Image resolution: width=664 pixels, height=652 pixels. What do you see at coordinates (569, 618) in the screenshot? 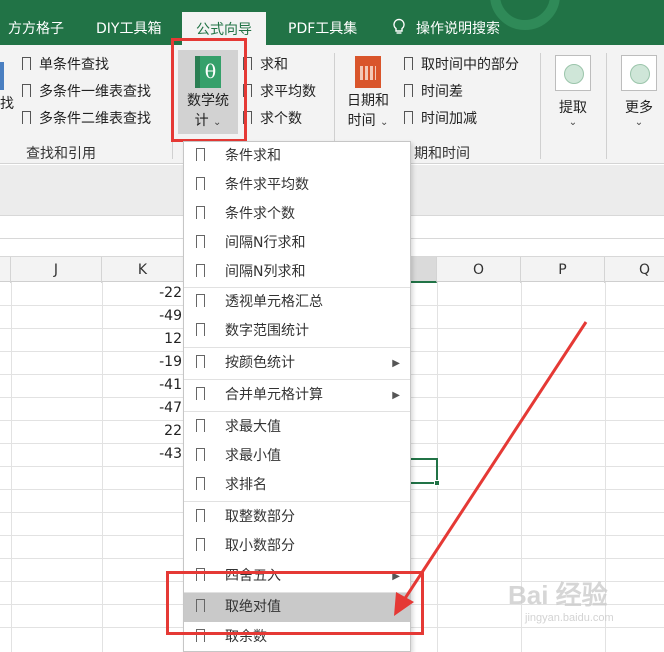
I see `baidu-watermark-url: jingyan.baidu.com` at bounding box center [569, 618].